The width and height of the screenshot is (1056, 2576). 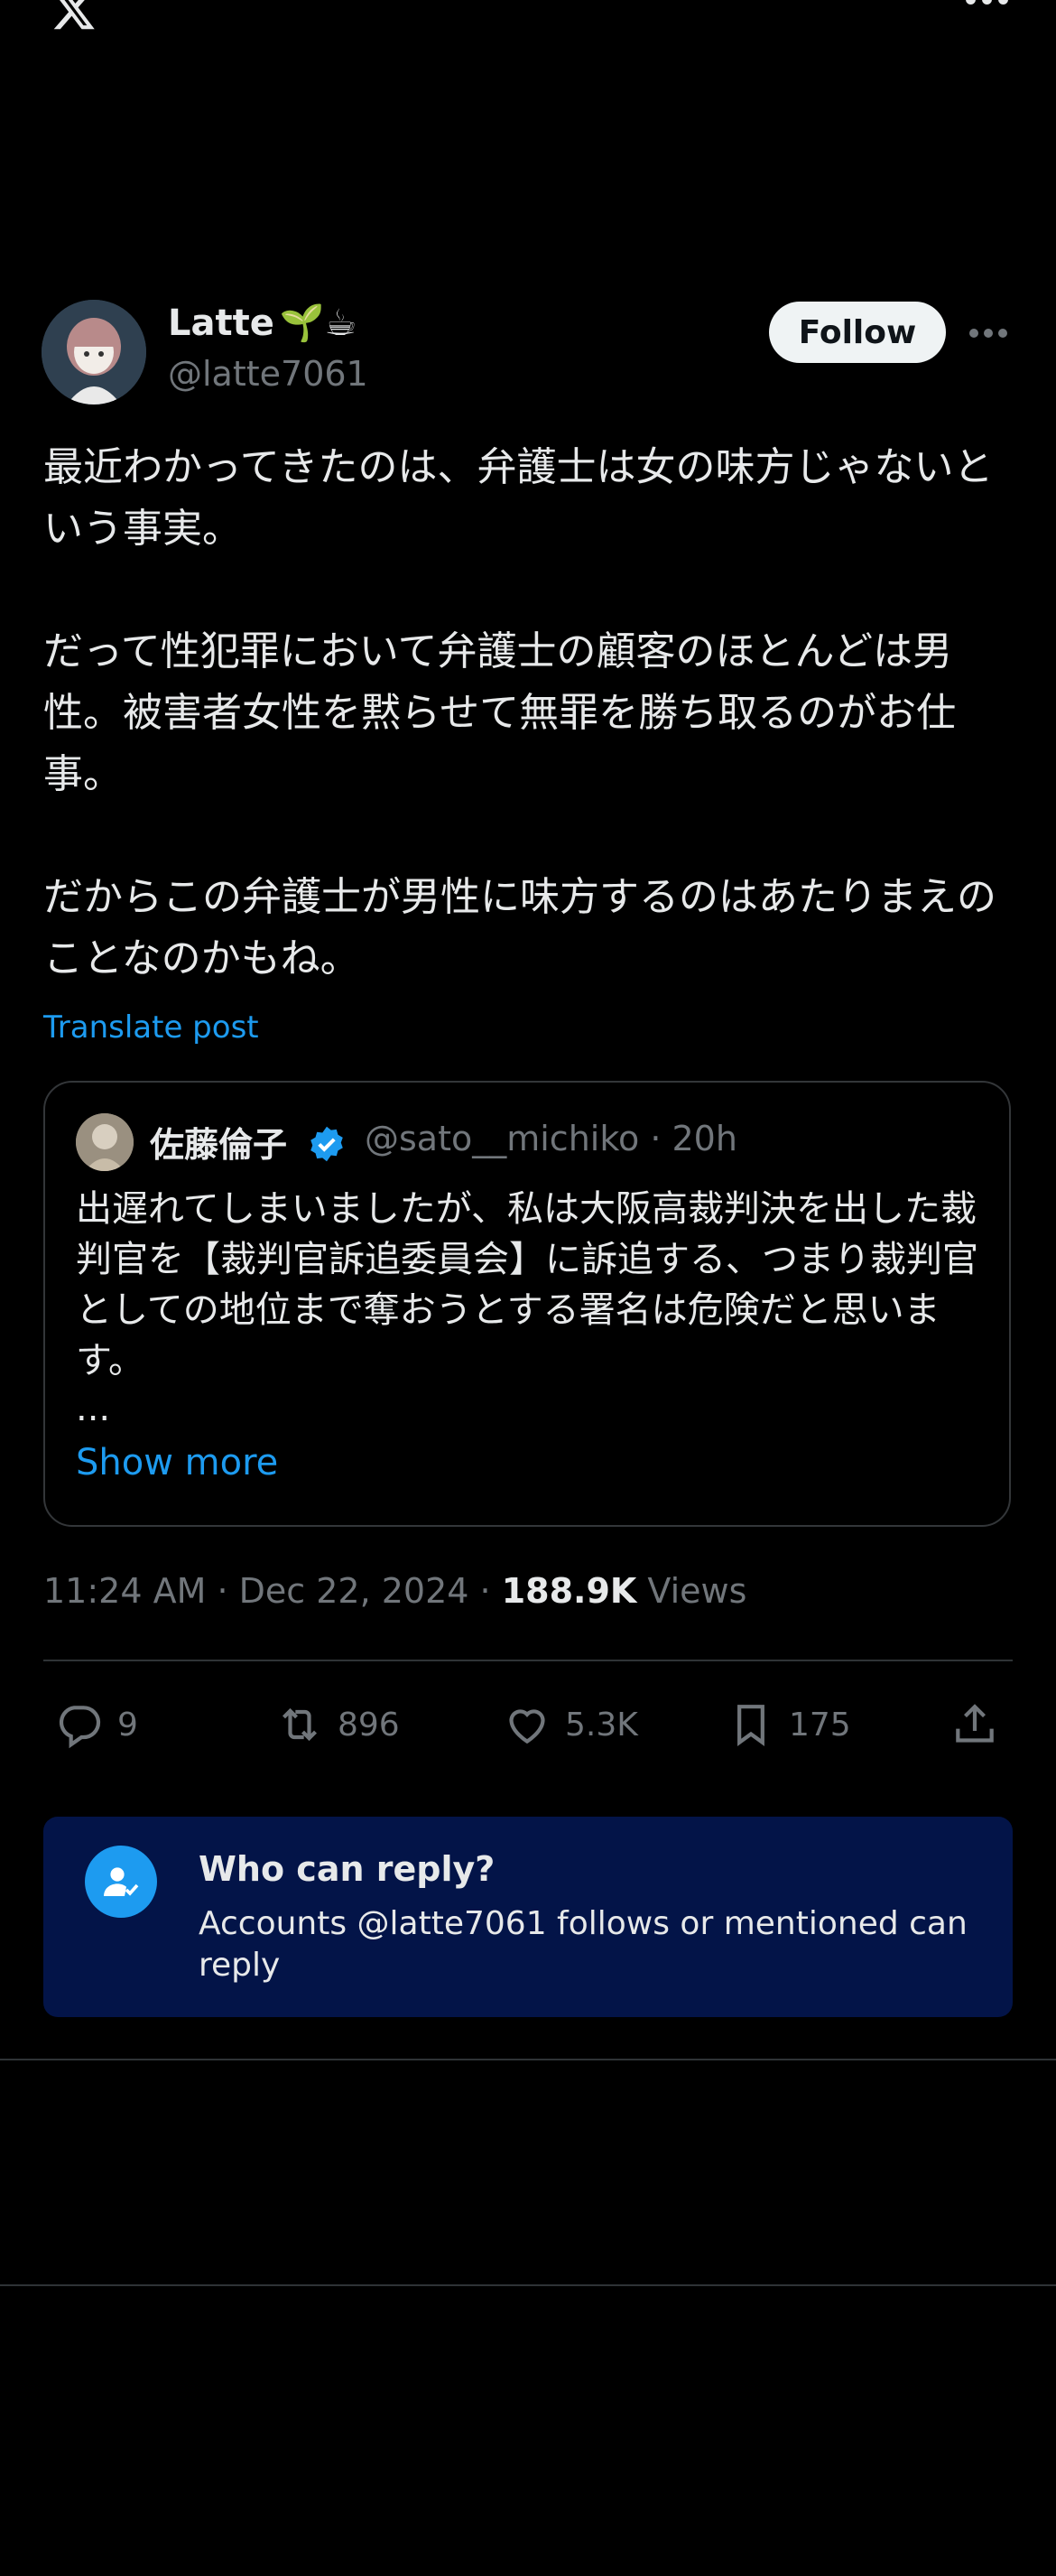 What do you see at coordinates (105, 1142) in the screenshot?
I see `quoted-avatar` at bounding box center [105, 1142].